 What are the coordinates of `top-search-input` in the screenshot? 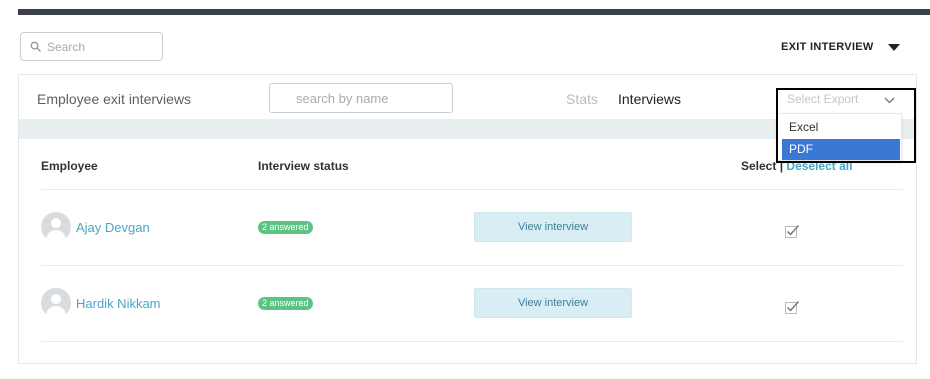 It's located at (102, 46).